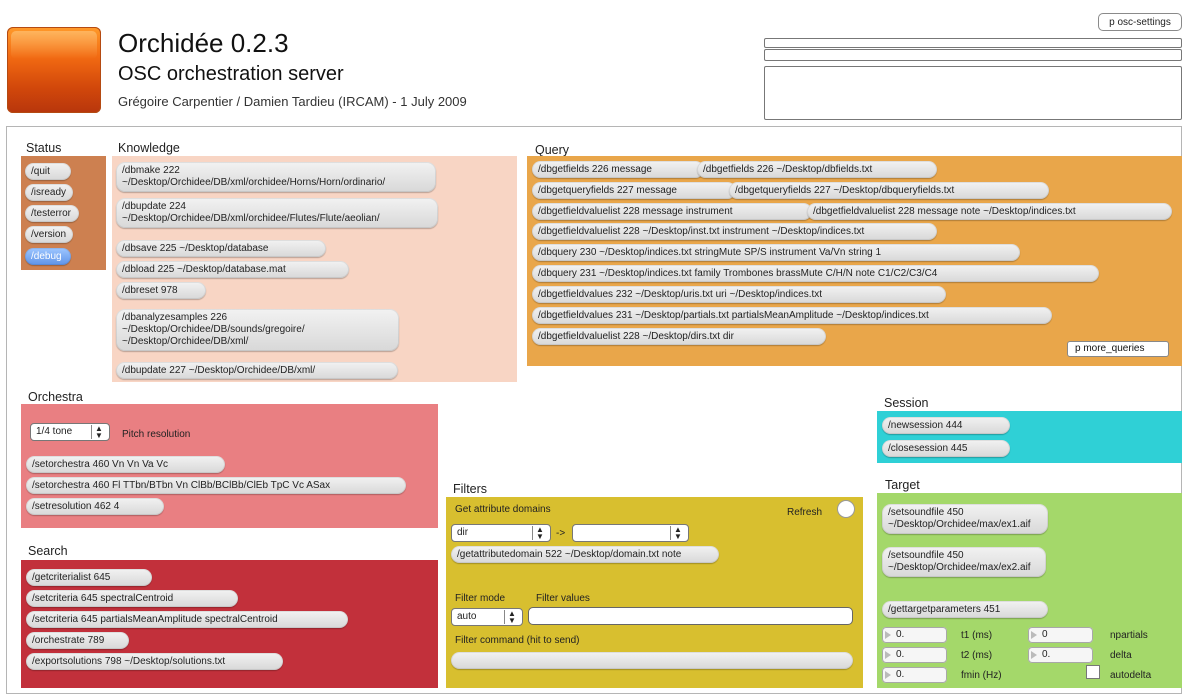  What do you see at coordinates (1060, 655) in the screenshot?
I see `delta-number: 0.` at bounding box center [1060, 655].